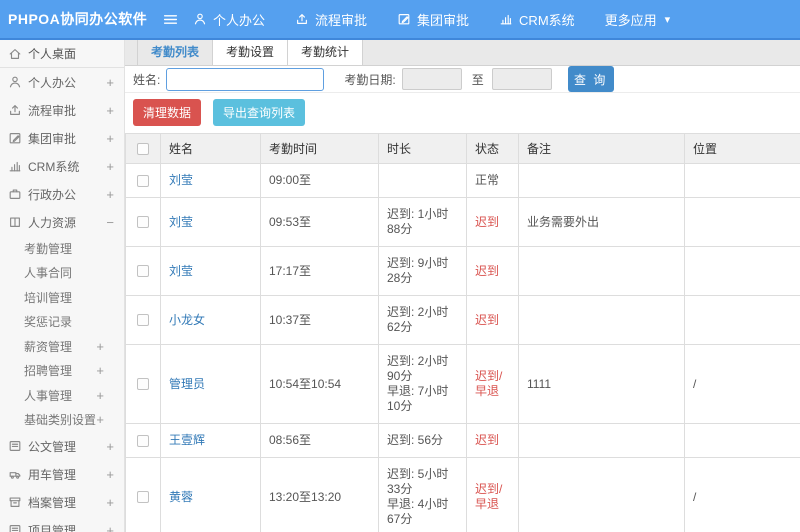 The width and height of the screenshot is (800, 532). What do you see at coordinates (62, 524) in the screenshot?
I see `sidebar-item-project-management: 项目管理 +` at bounding box center [62, 524].